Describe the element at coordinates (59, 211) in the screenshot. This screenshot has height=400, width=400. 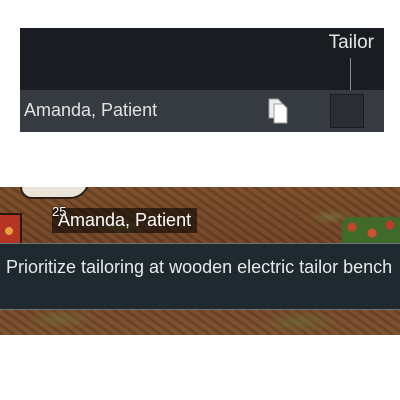
I see `pawn-map-number: 25` at that location.